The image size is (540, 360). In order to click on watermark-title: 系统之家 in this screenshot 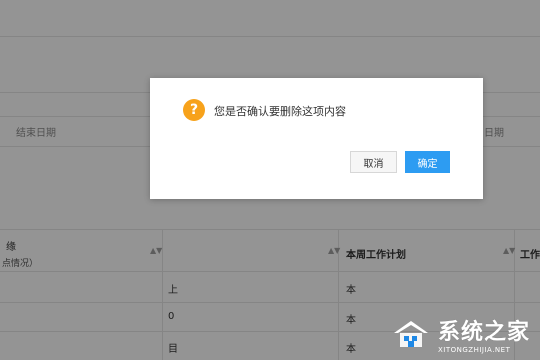, I will do `click(483, 332)`.